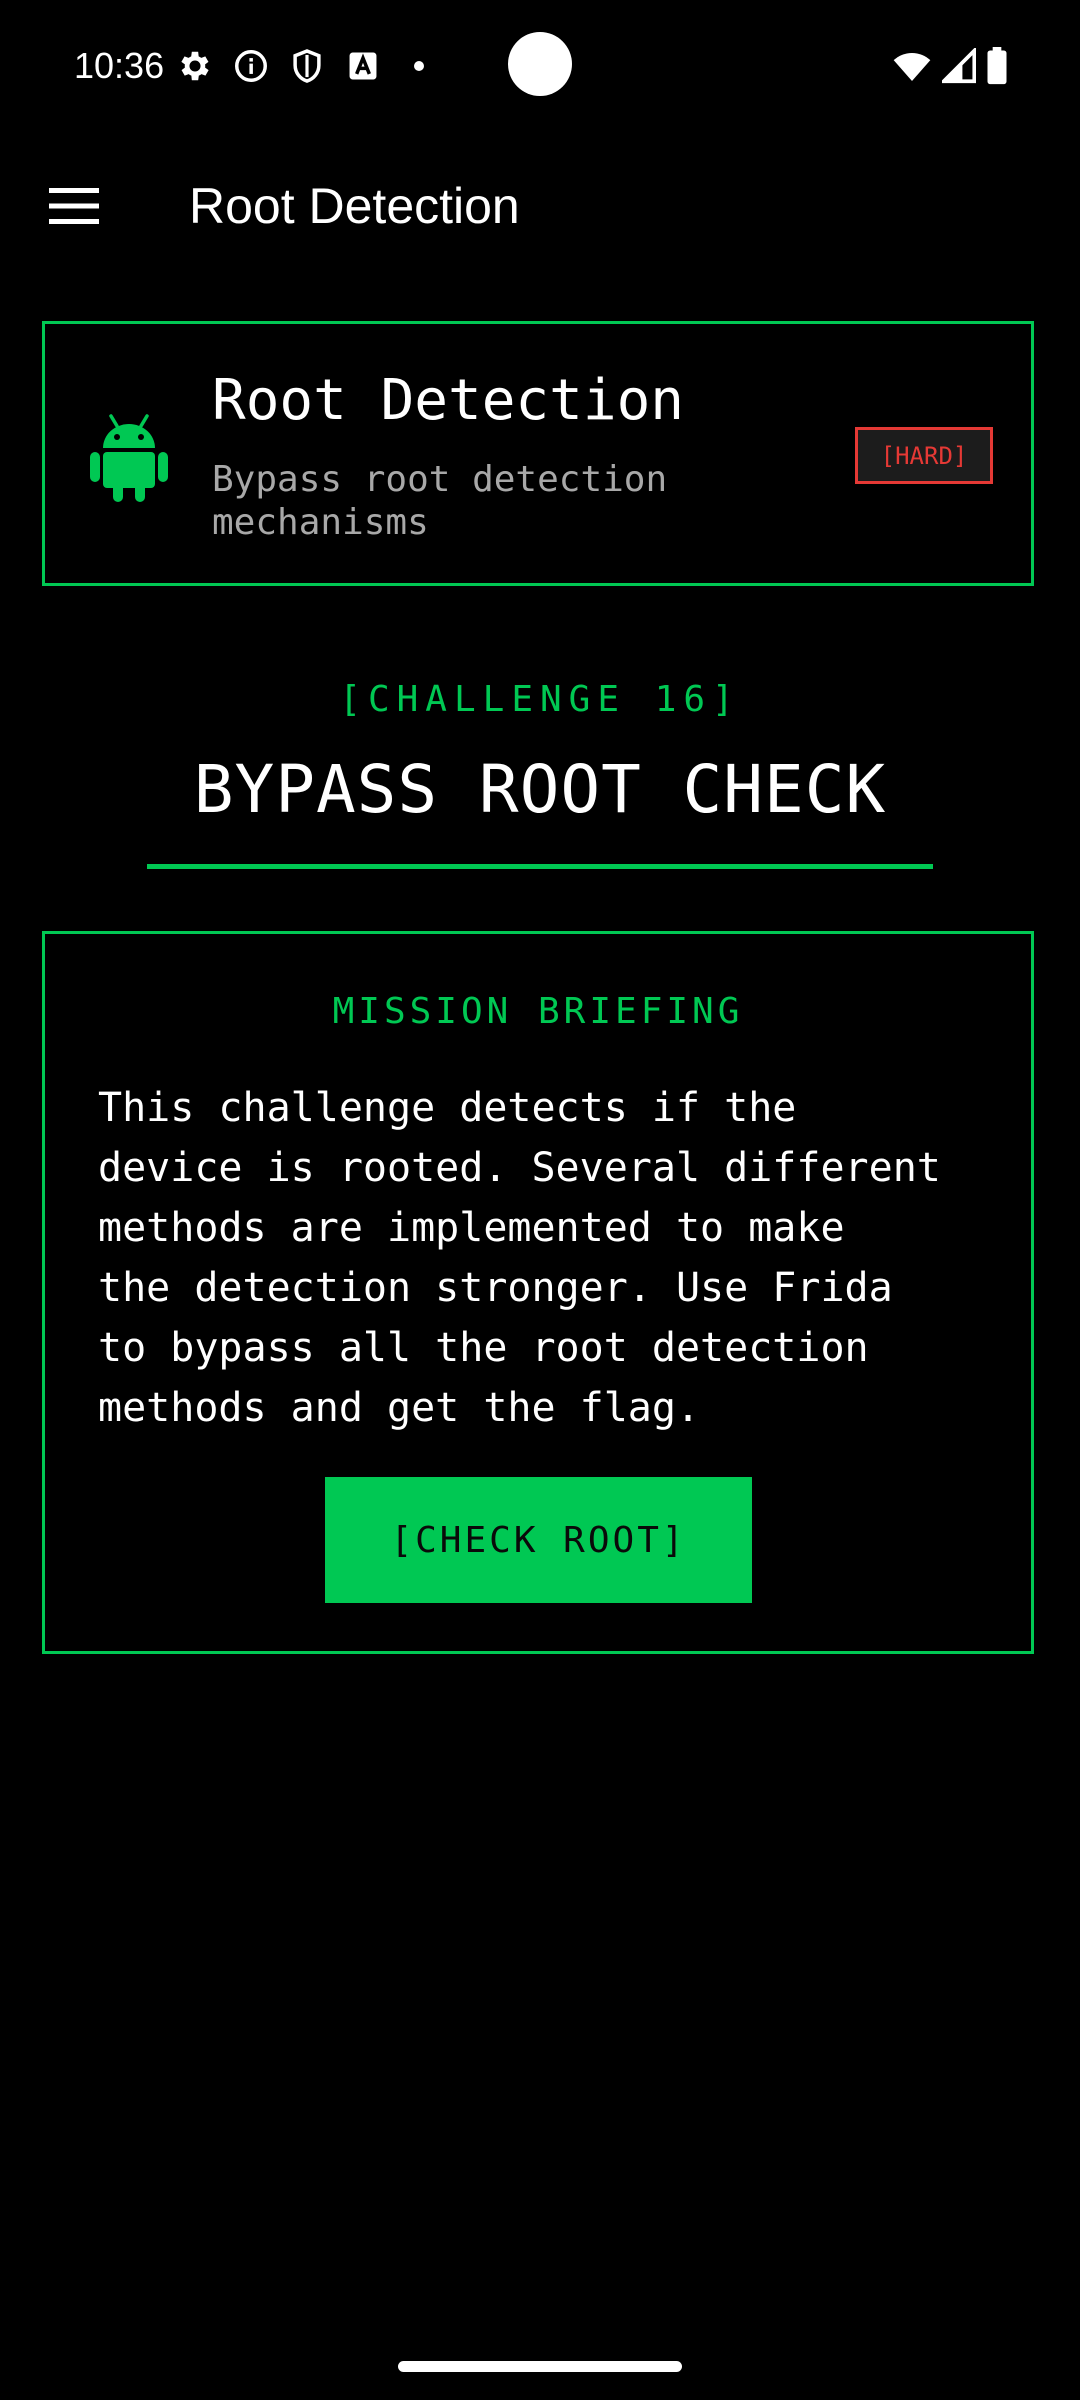 The width and height of the screenshot is (1080, 2400). I want to click on briefing-title: MISSION BRIEFING, so click(538, 1011).